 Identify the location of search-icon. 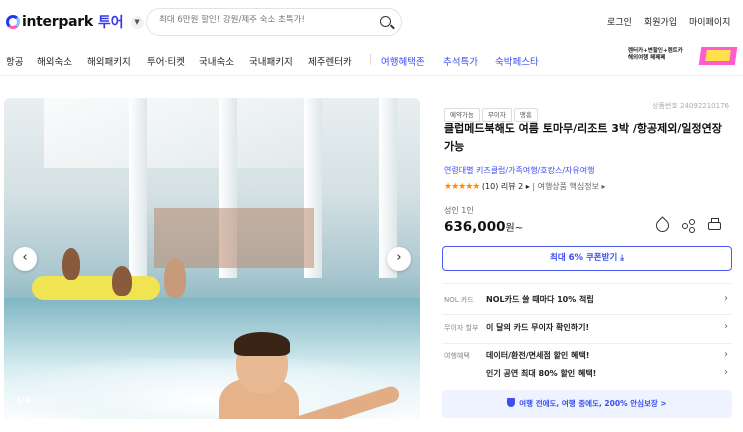
(385, 21).